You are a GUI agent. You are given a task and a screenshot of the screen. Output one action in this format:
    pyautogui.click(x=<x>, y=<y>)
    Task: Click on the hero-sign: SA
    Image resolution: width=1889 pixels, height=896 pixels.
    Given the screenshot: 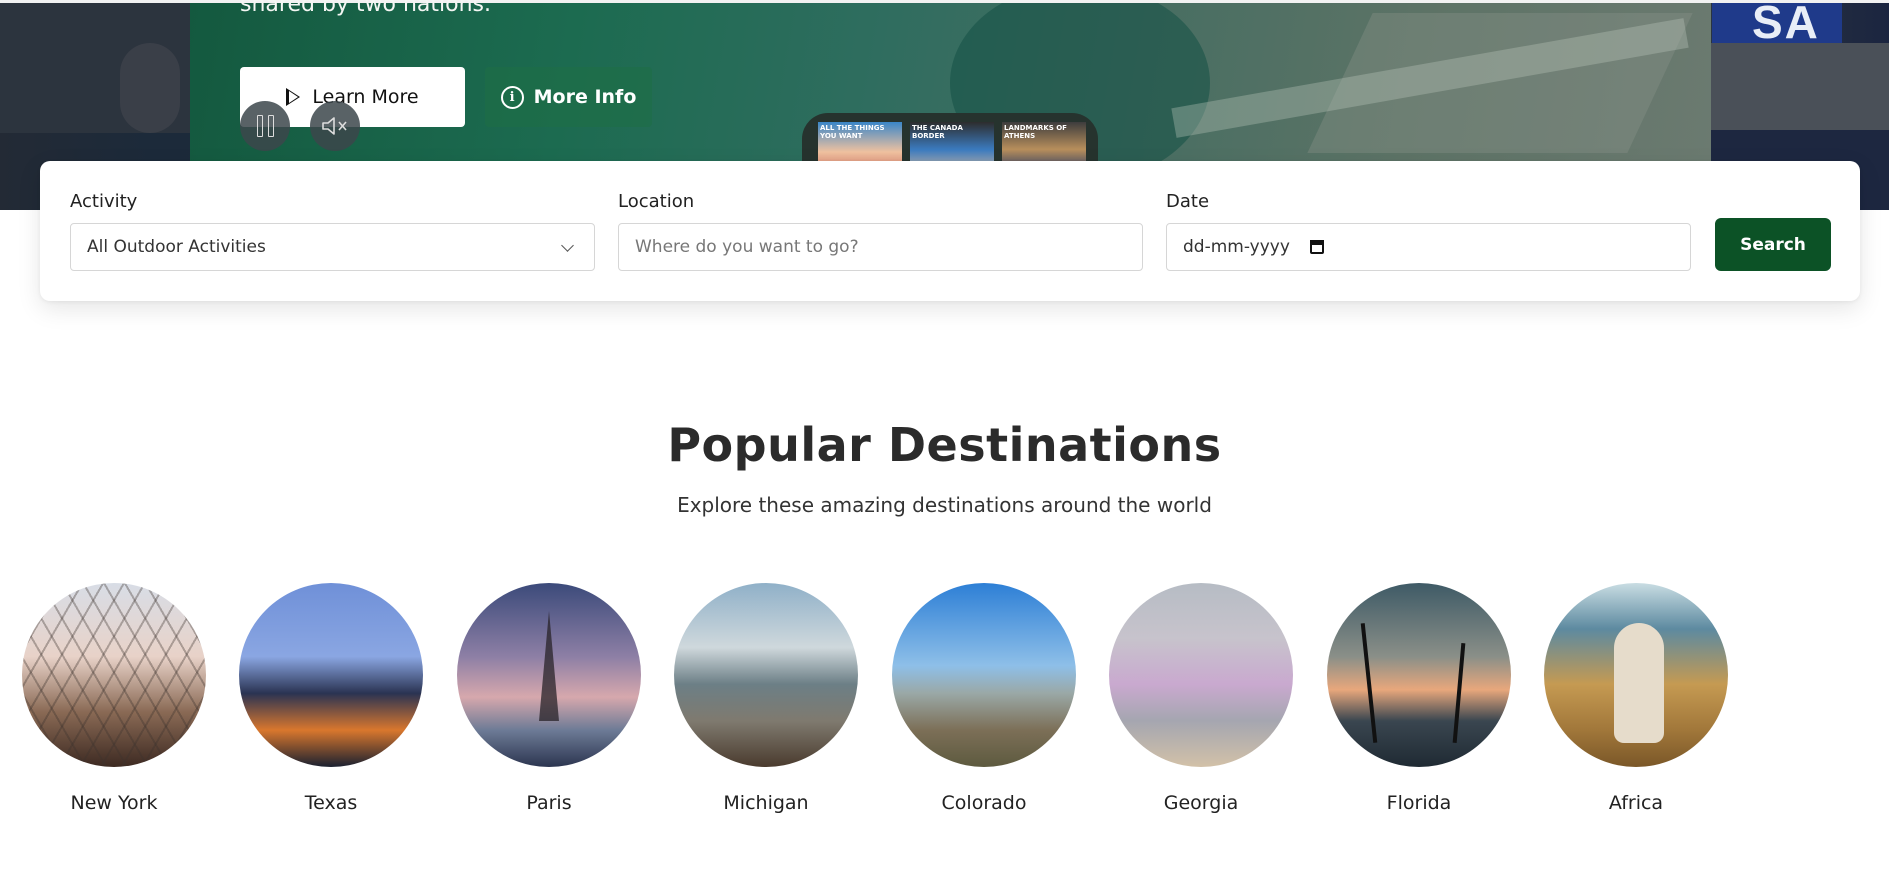 What is the action you would take?
    pyautogui.click(x=1777, y=24)
    